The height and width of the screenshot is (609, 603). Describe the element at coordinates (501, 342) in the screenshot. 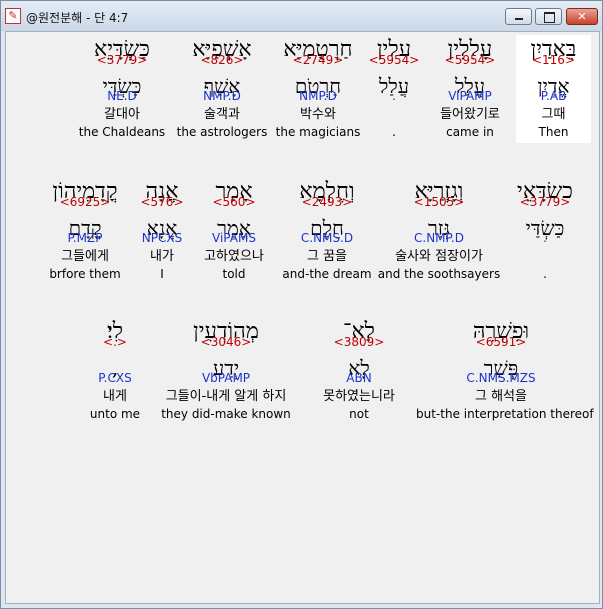

I see `strong-number: <6591>` at that location.